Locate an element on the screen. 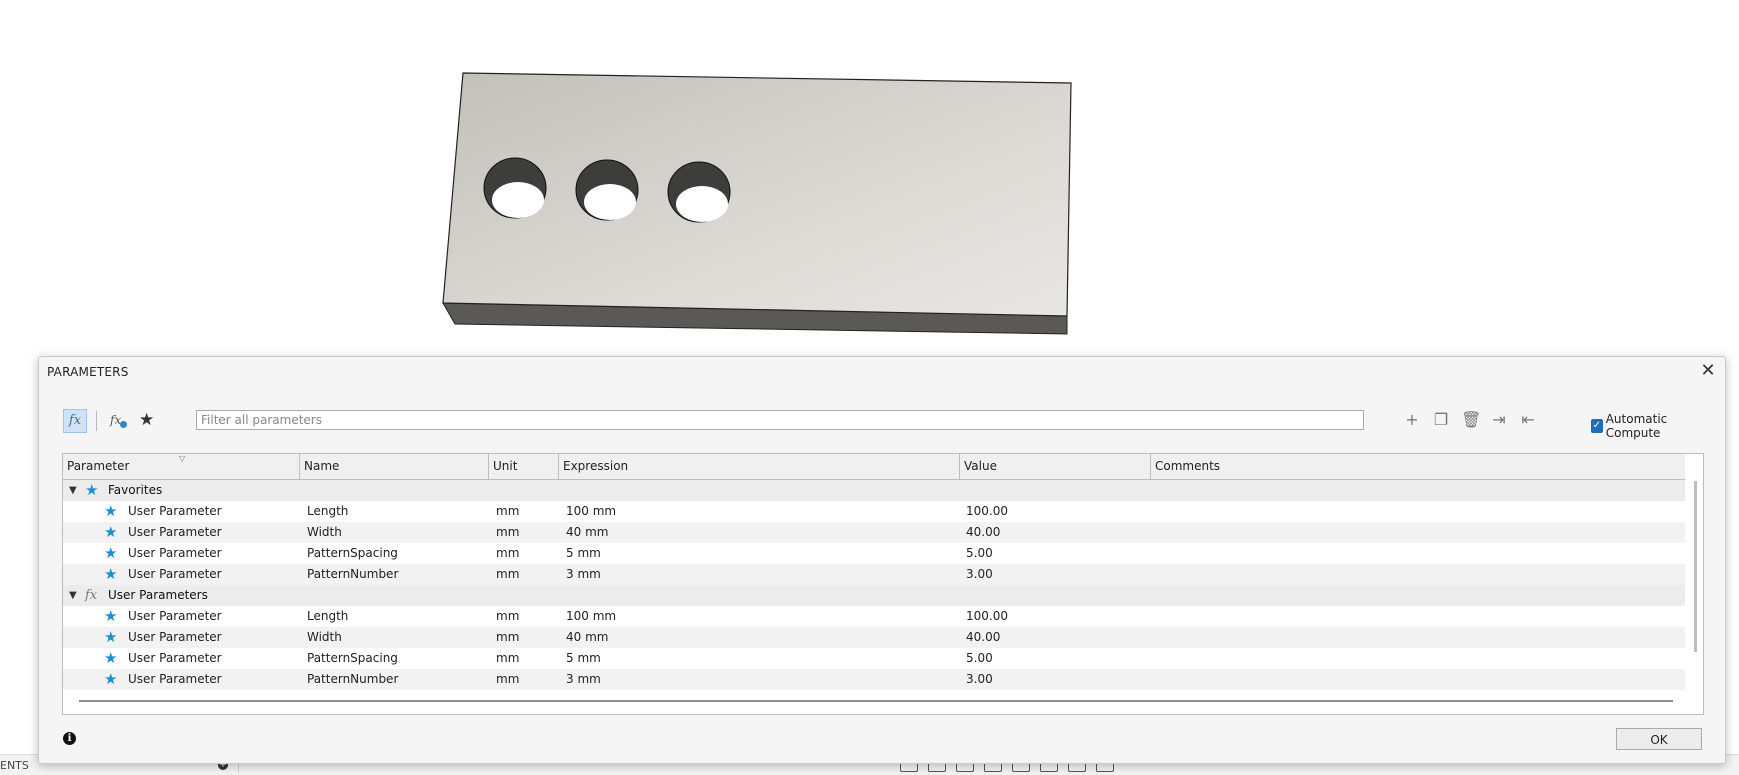 This screenshot has height=775, width=1739. divider is located at coordinates (96, 421).